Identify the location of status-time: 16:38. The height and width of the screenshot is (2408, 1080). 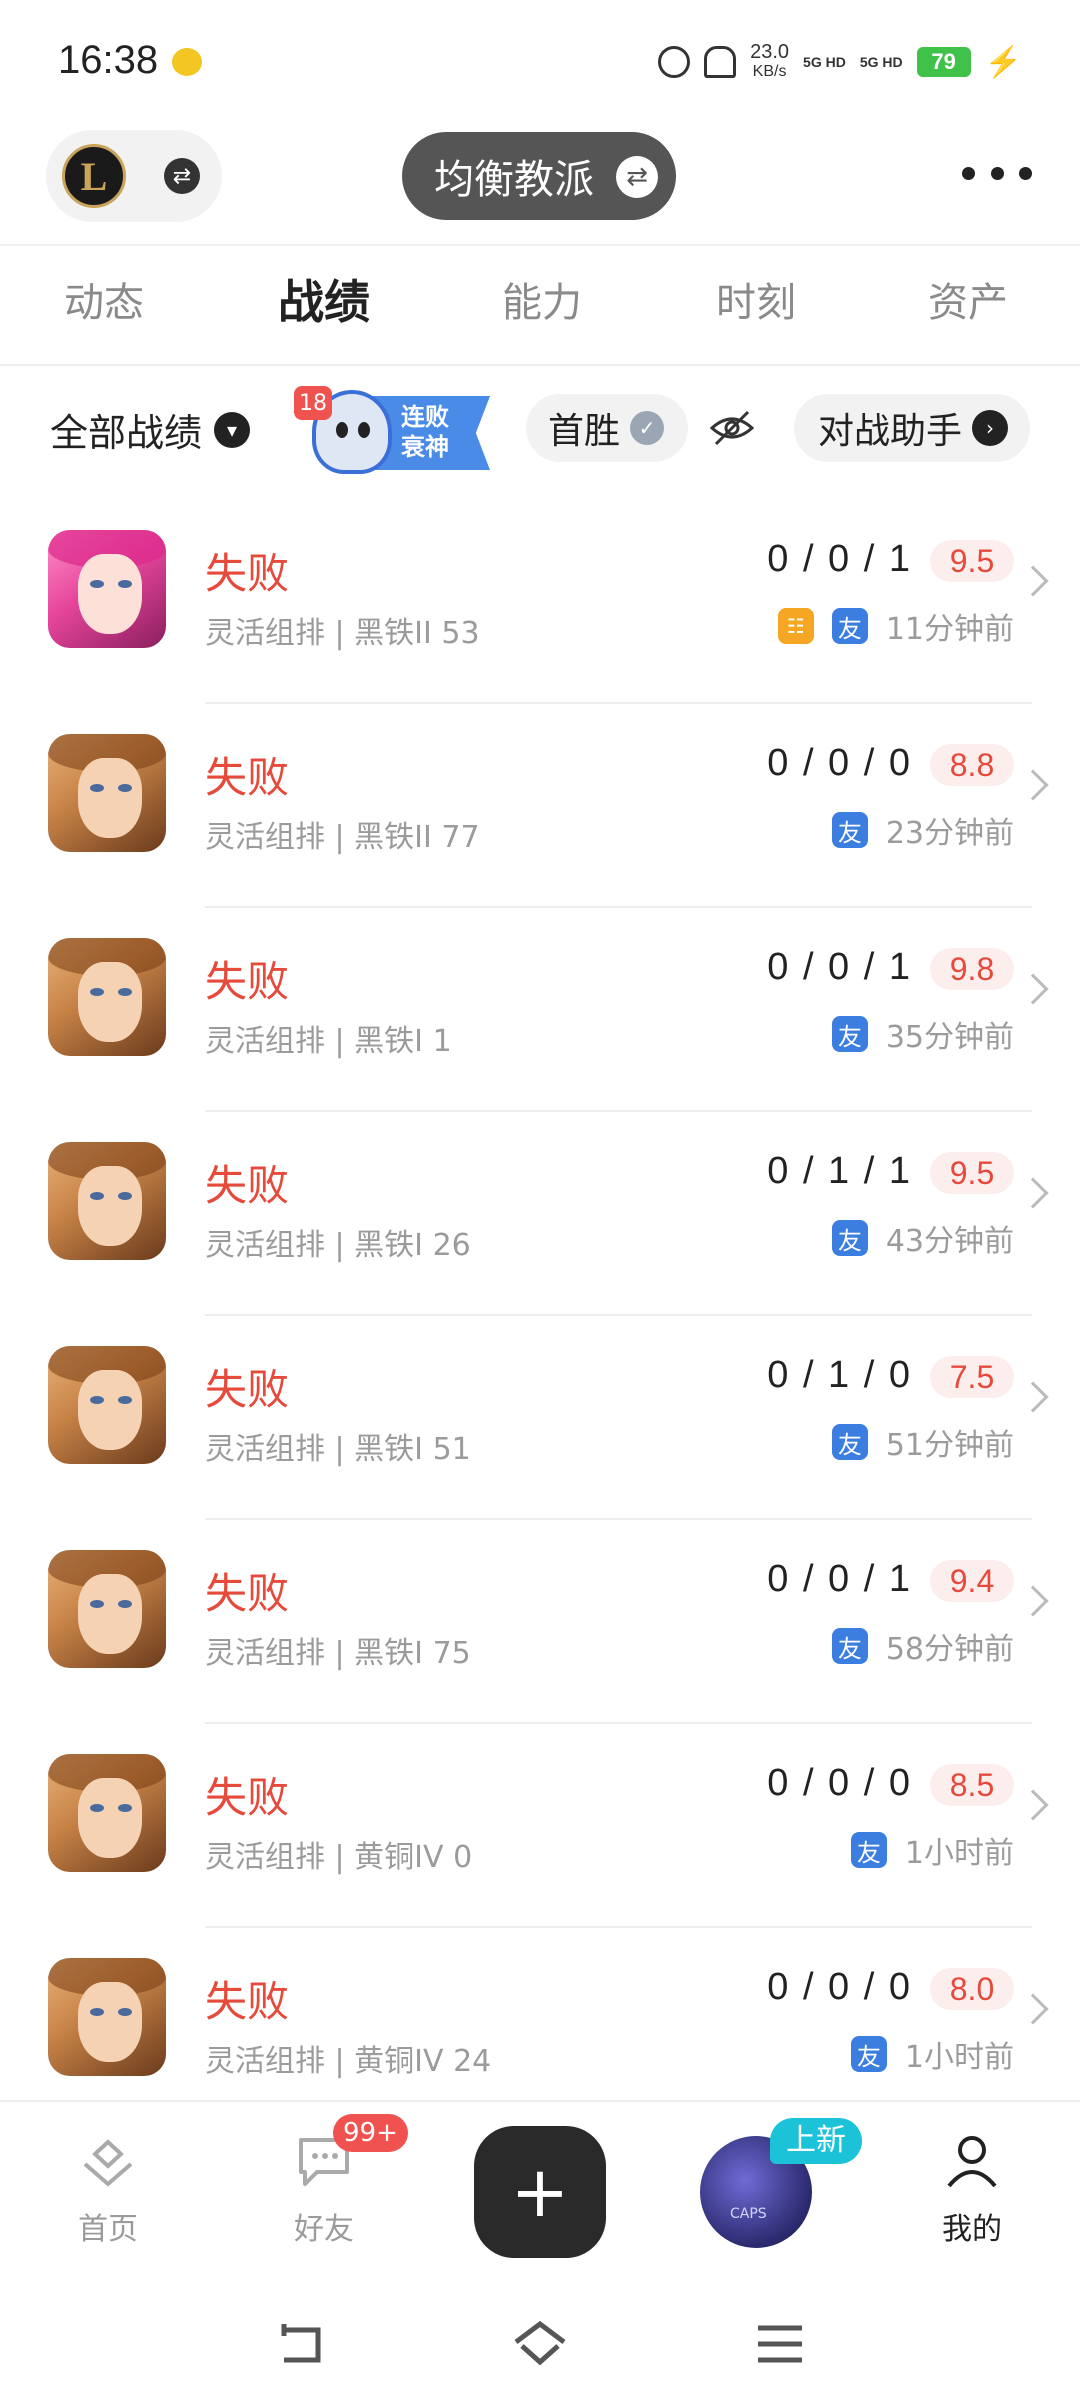
(108, 60).